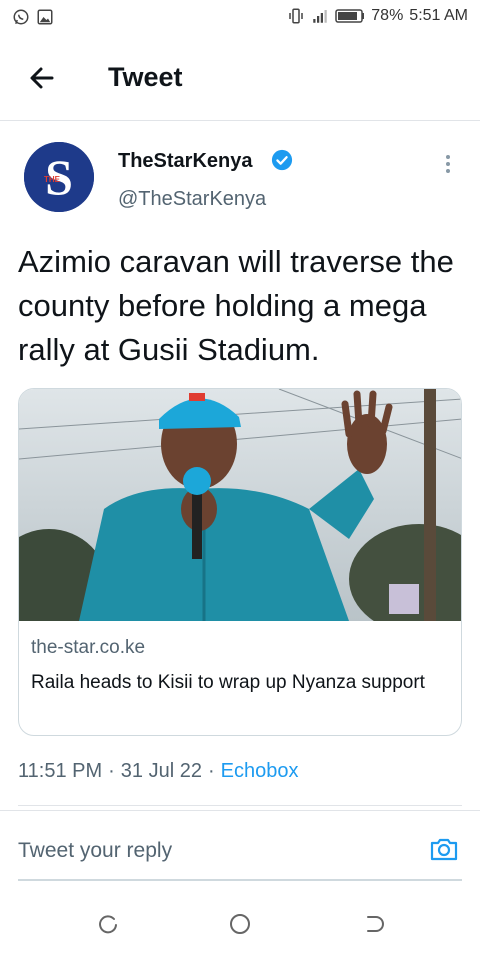 The width and height of the screenshot is (480, 960). I want to click on page-title: Tweet, so click(145, 77).